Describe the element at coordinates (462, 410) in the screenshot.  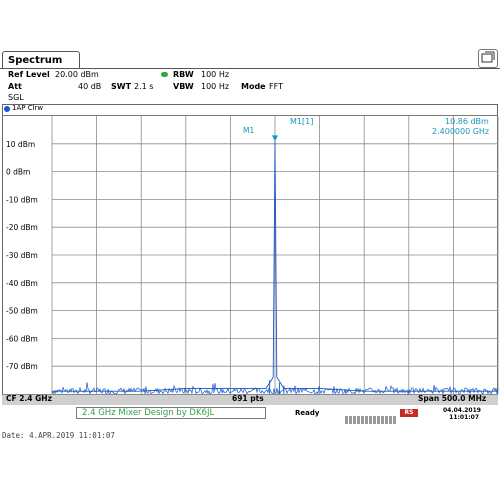
I see `instrument-date: 04.04.2019` at that location.